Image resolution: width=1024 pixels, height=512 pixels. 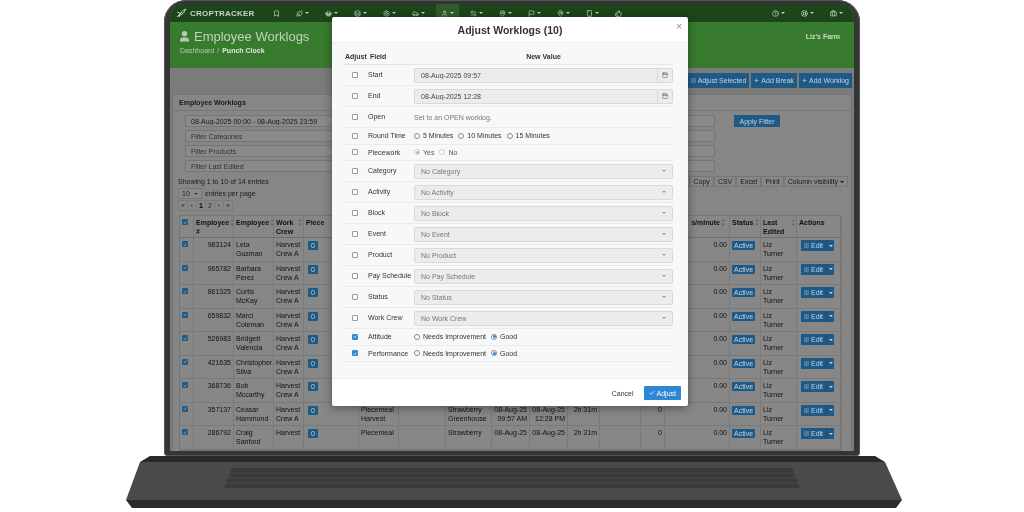 What do you see at coordinates (329, 13) in the screenshot?
I see `basket-icon` at bounding box center [329, 13].